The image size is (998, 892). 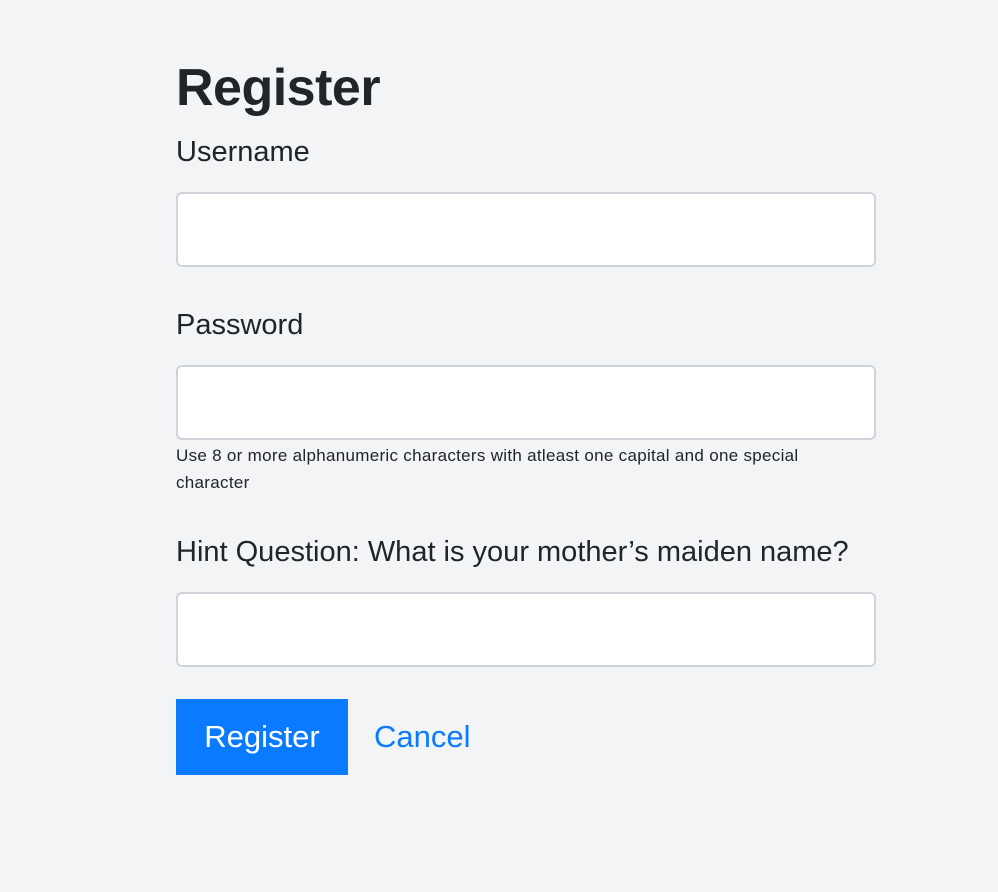 What do you see at coordinates (526, 629) in the screenshot?
I see `hint-answer-input` at bounding box center [526, 629].